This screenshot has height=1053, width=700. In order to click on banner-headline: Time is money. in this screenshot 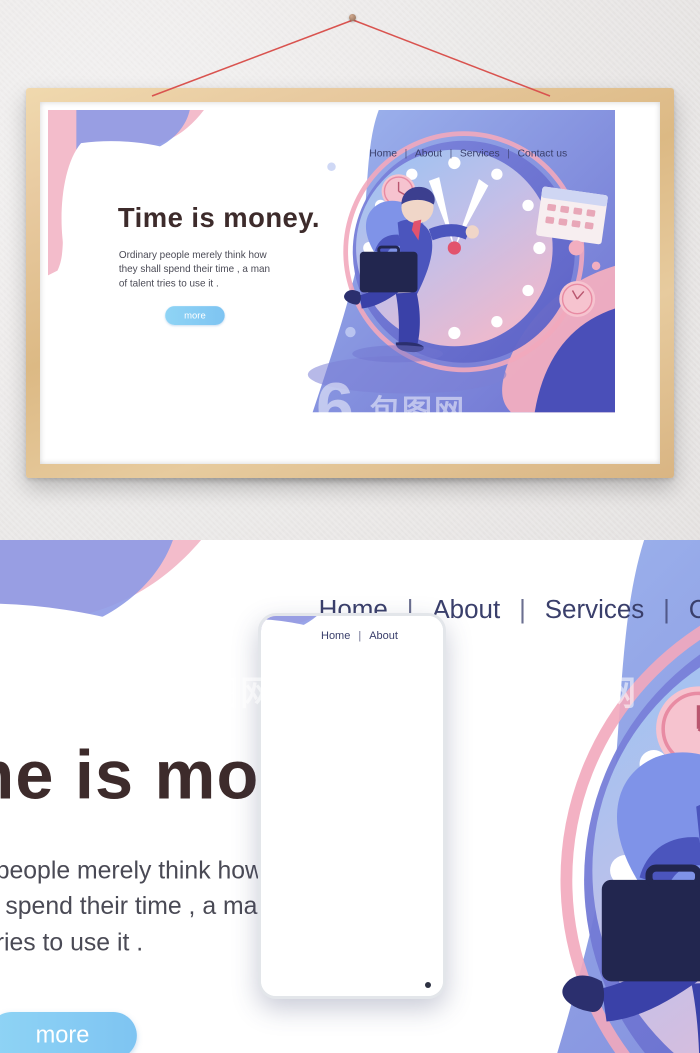, I will do `click(219, 218)`.